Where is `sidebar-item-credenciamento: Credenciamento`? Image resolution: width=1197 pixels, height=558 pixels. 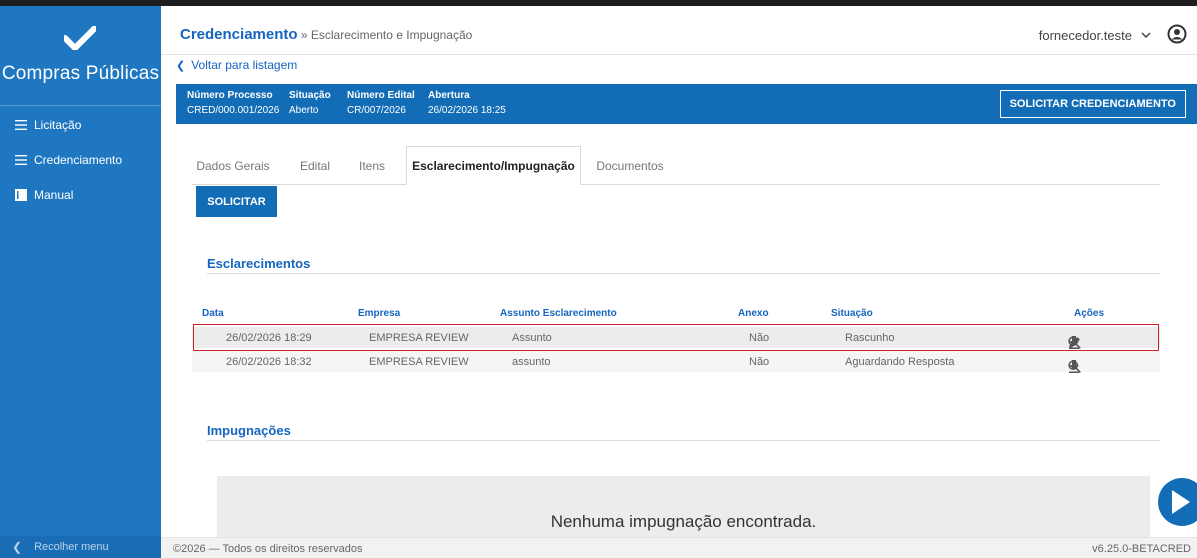 sidebar-item-credenciamento: Credenciamento is located at coordinates (68, 160).